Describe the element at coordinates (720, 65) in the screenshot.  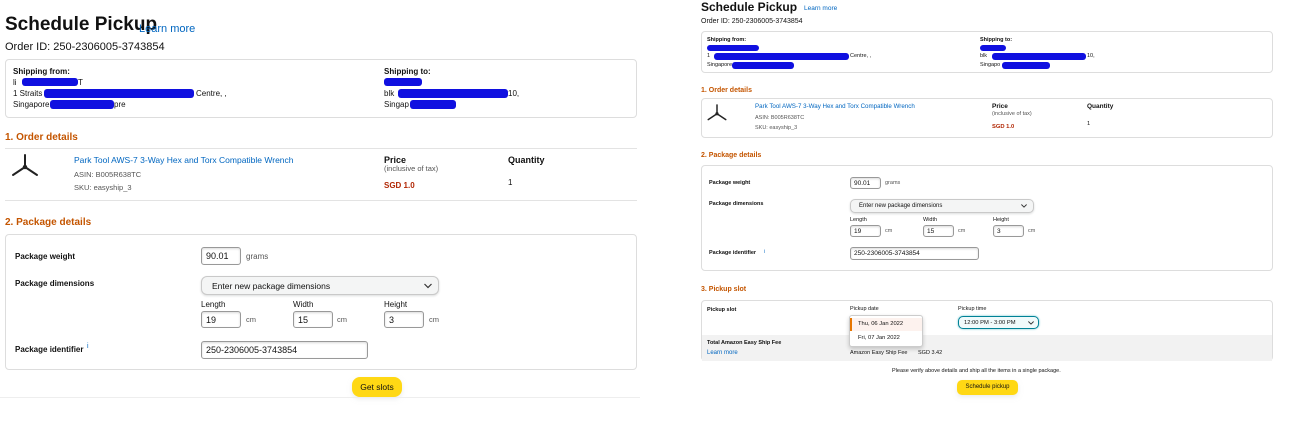
I see `shipping-from-line3: Singapore` at that location.